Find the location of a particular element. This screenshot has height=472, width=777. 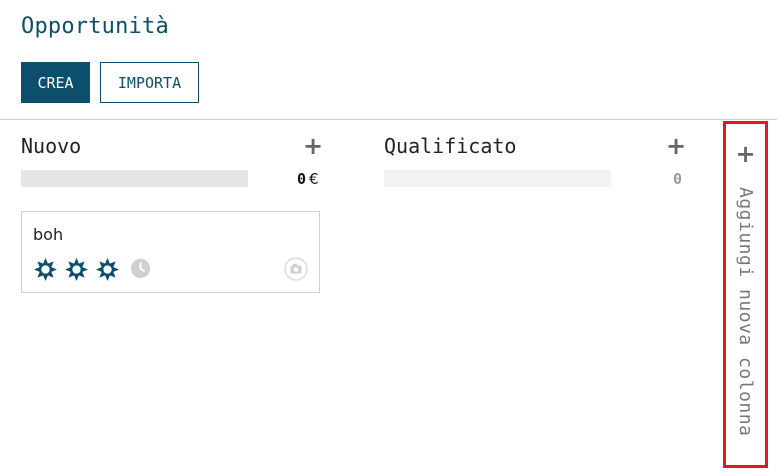

column-title: Qualificato is located at coordinates (450, 146).